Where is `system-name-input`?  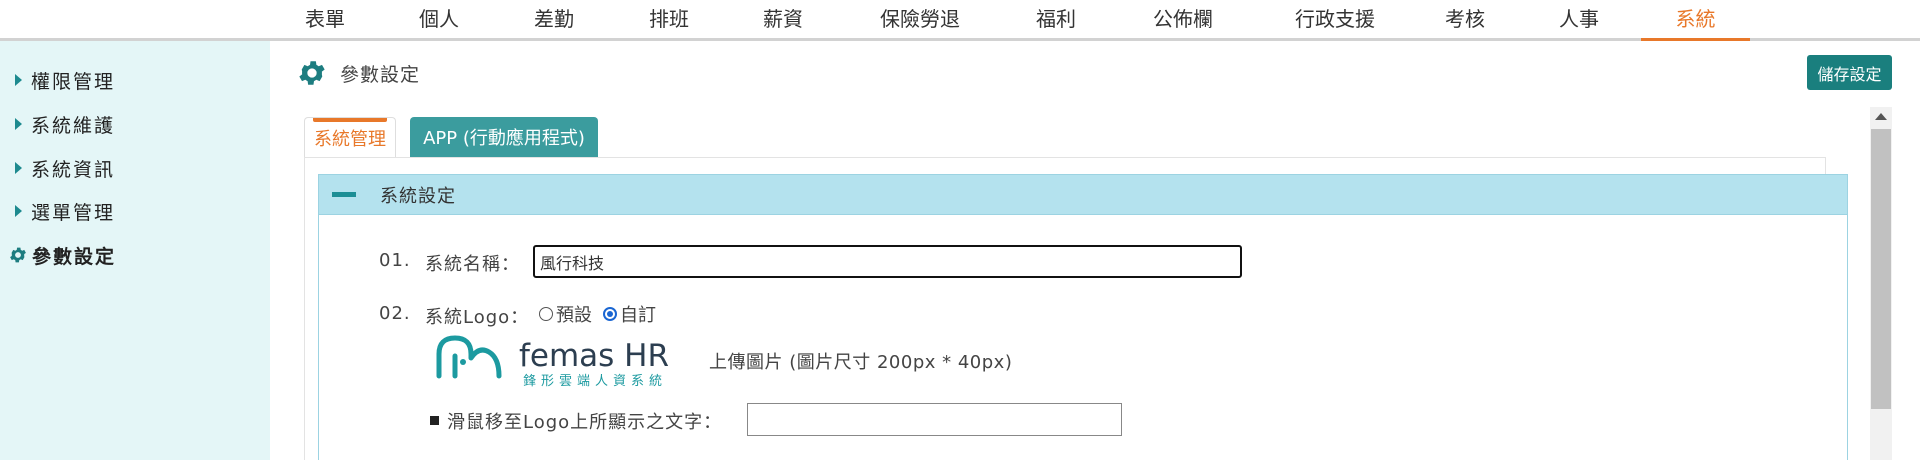 system-name-input is located at coordinates (887, 261).